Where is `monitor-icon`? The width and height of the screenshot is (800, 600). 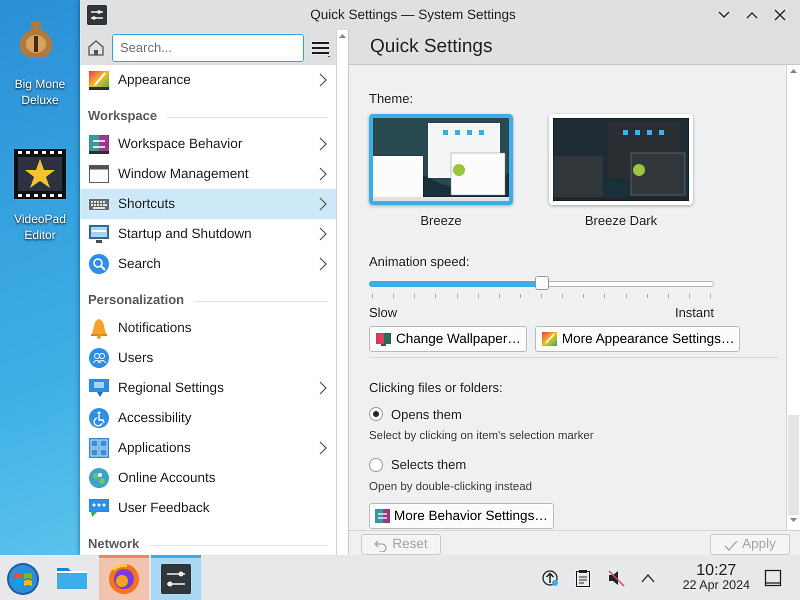 monitor-icon is located at coordinates (99, 234).